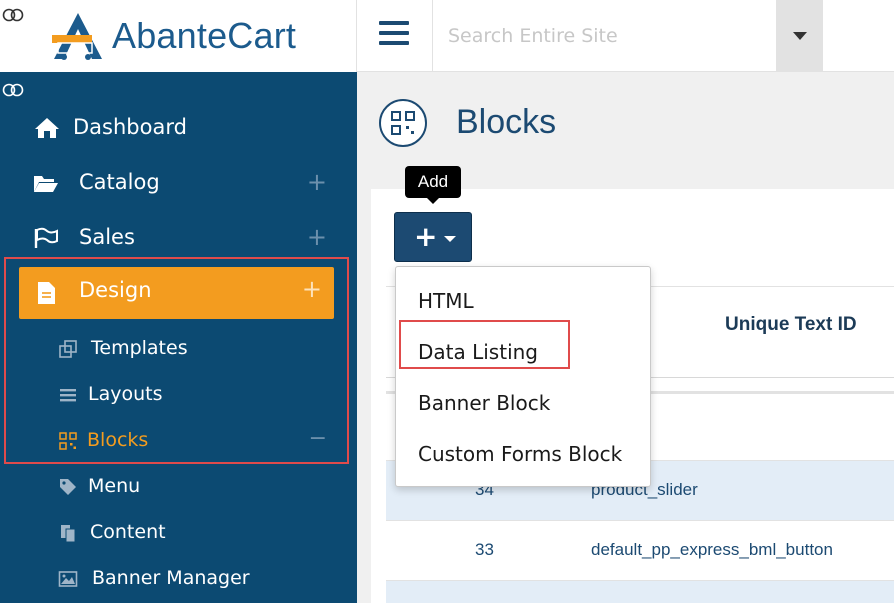 The height and width of the screenshot is (603, 894). What do you see at coordinates (171, 578) in the screenshot?
I see `sidebar-subitem-label: Banner Manager` at bounding box center [171, 578].